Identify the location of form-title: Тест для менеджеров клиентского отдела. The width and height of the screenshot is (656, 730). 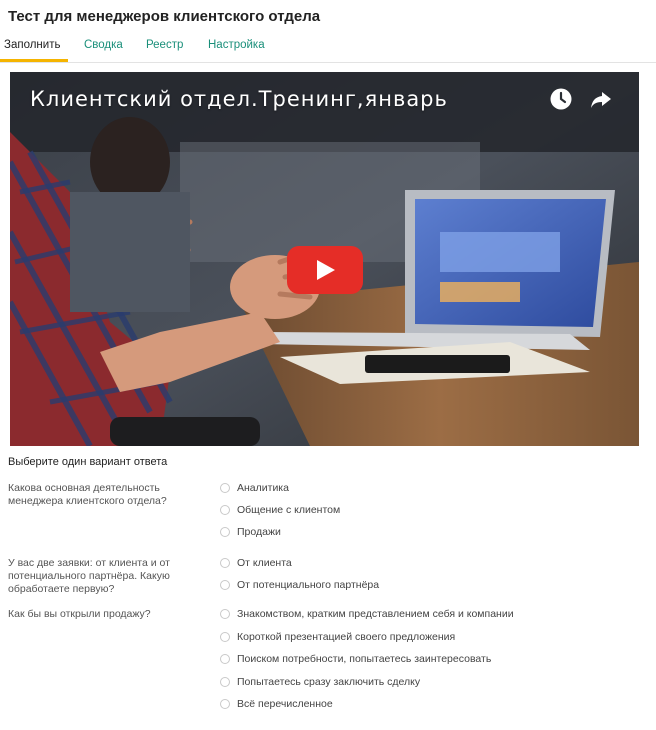
(164, 16).